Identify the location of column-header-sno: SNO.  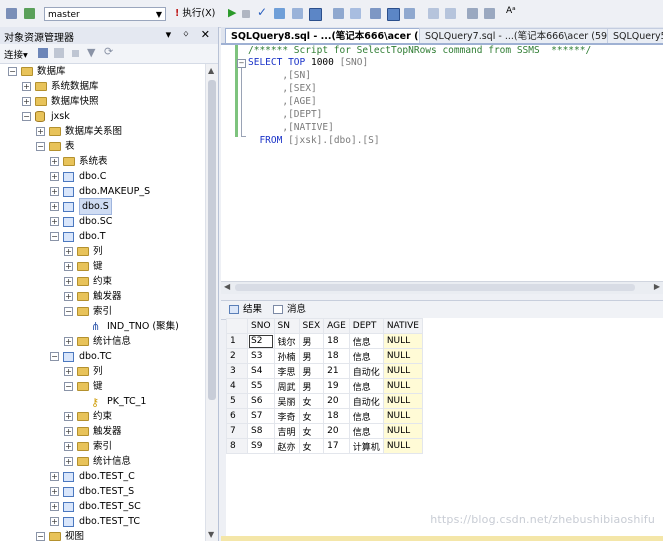
(261, 326).